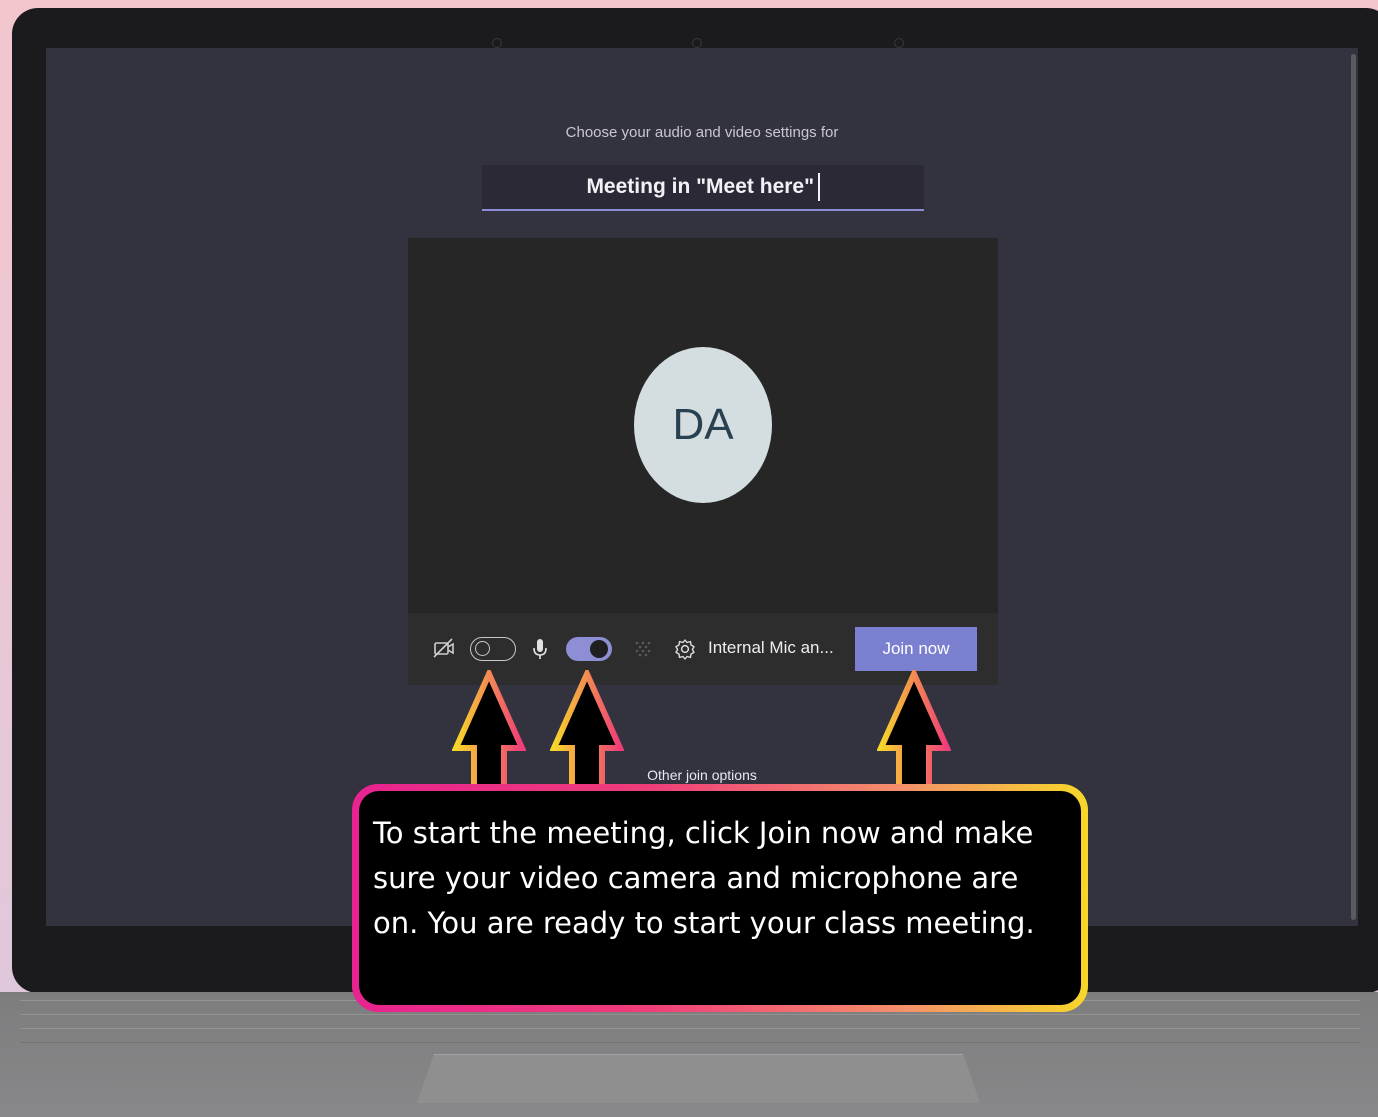  Describe the element at coordinates (685, 651) in the screenshot. I see `gear-icon` at that location.